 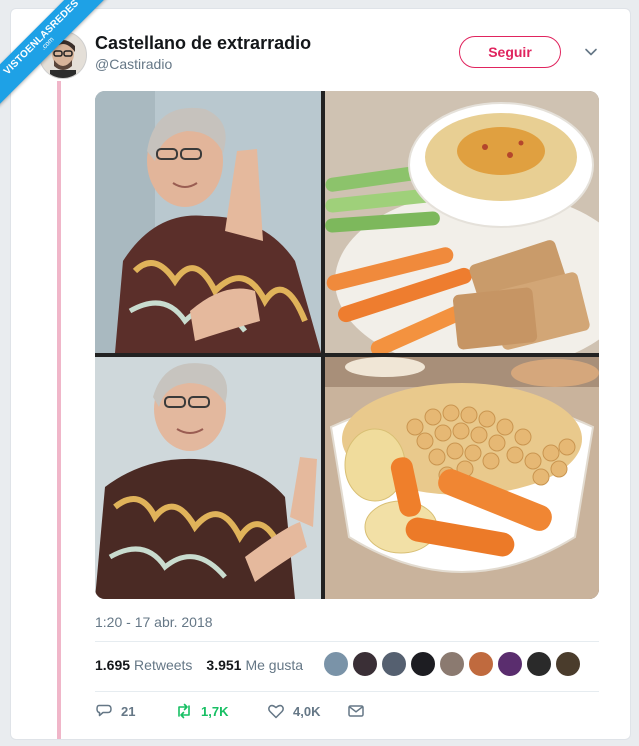 I want to click on photo-chickpea-stew-illustration, so click(x=462, y=478).